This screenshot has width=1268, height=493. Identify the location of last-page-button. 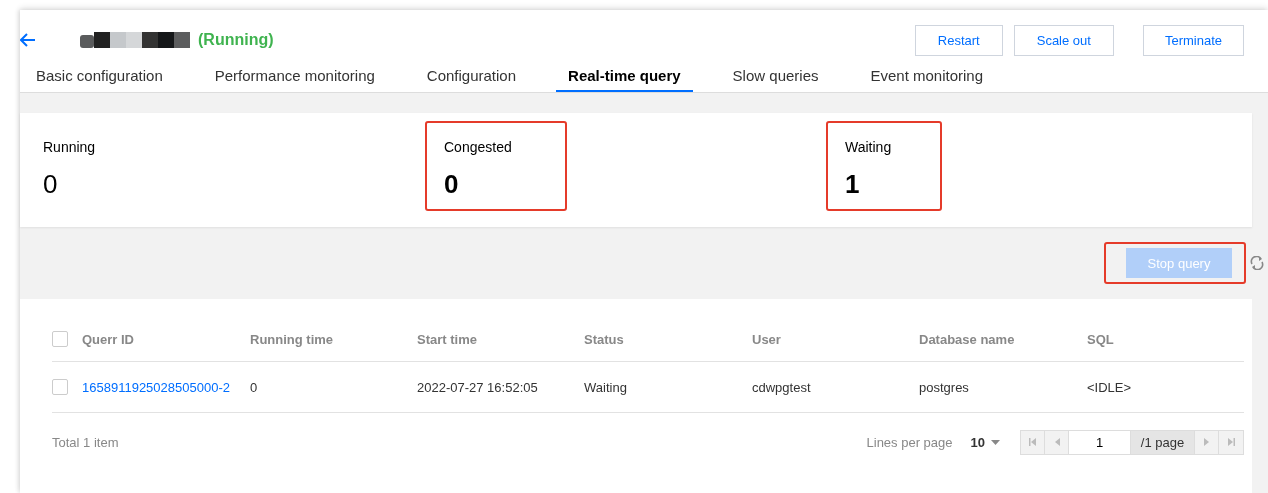
(1231, 442).